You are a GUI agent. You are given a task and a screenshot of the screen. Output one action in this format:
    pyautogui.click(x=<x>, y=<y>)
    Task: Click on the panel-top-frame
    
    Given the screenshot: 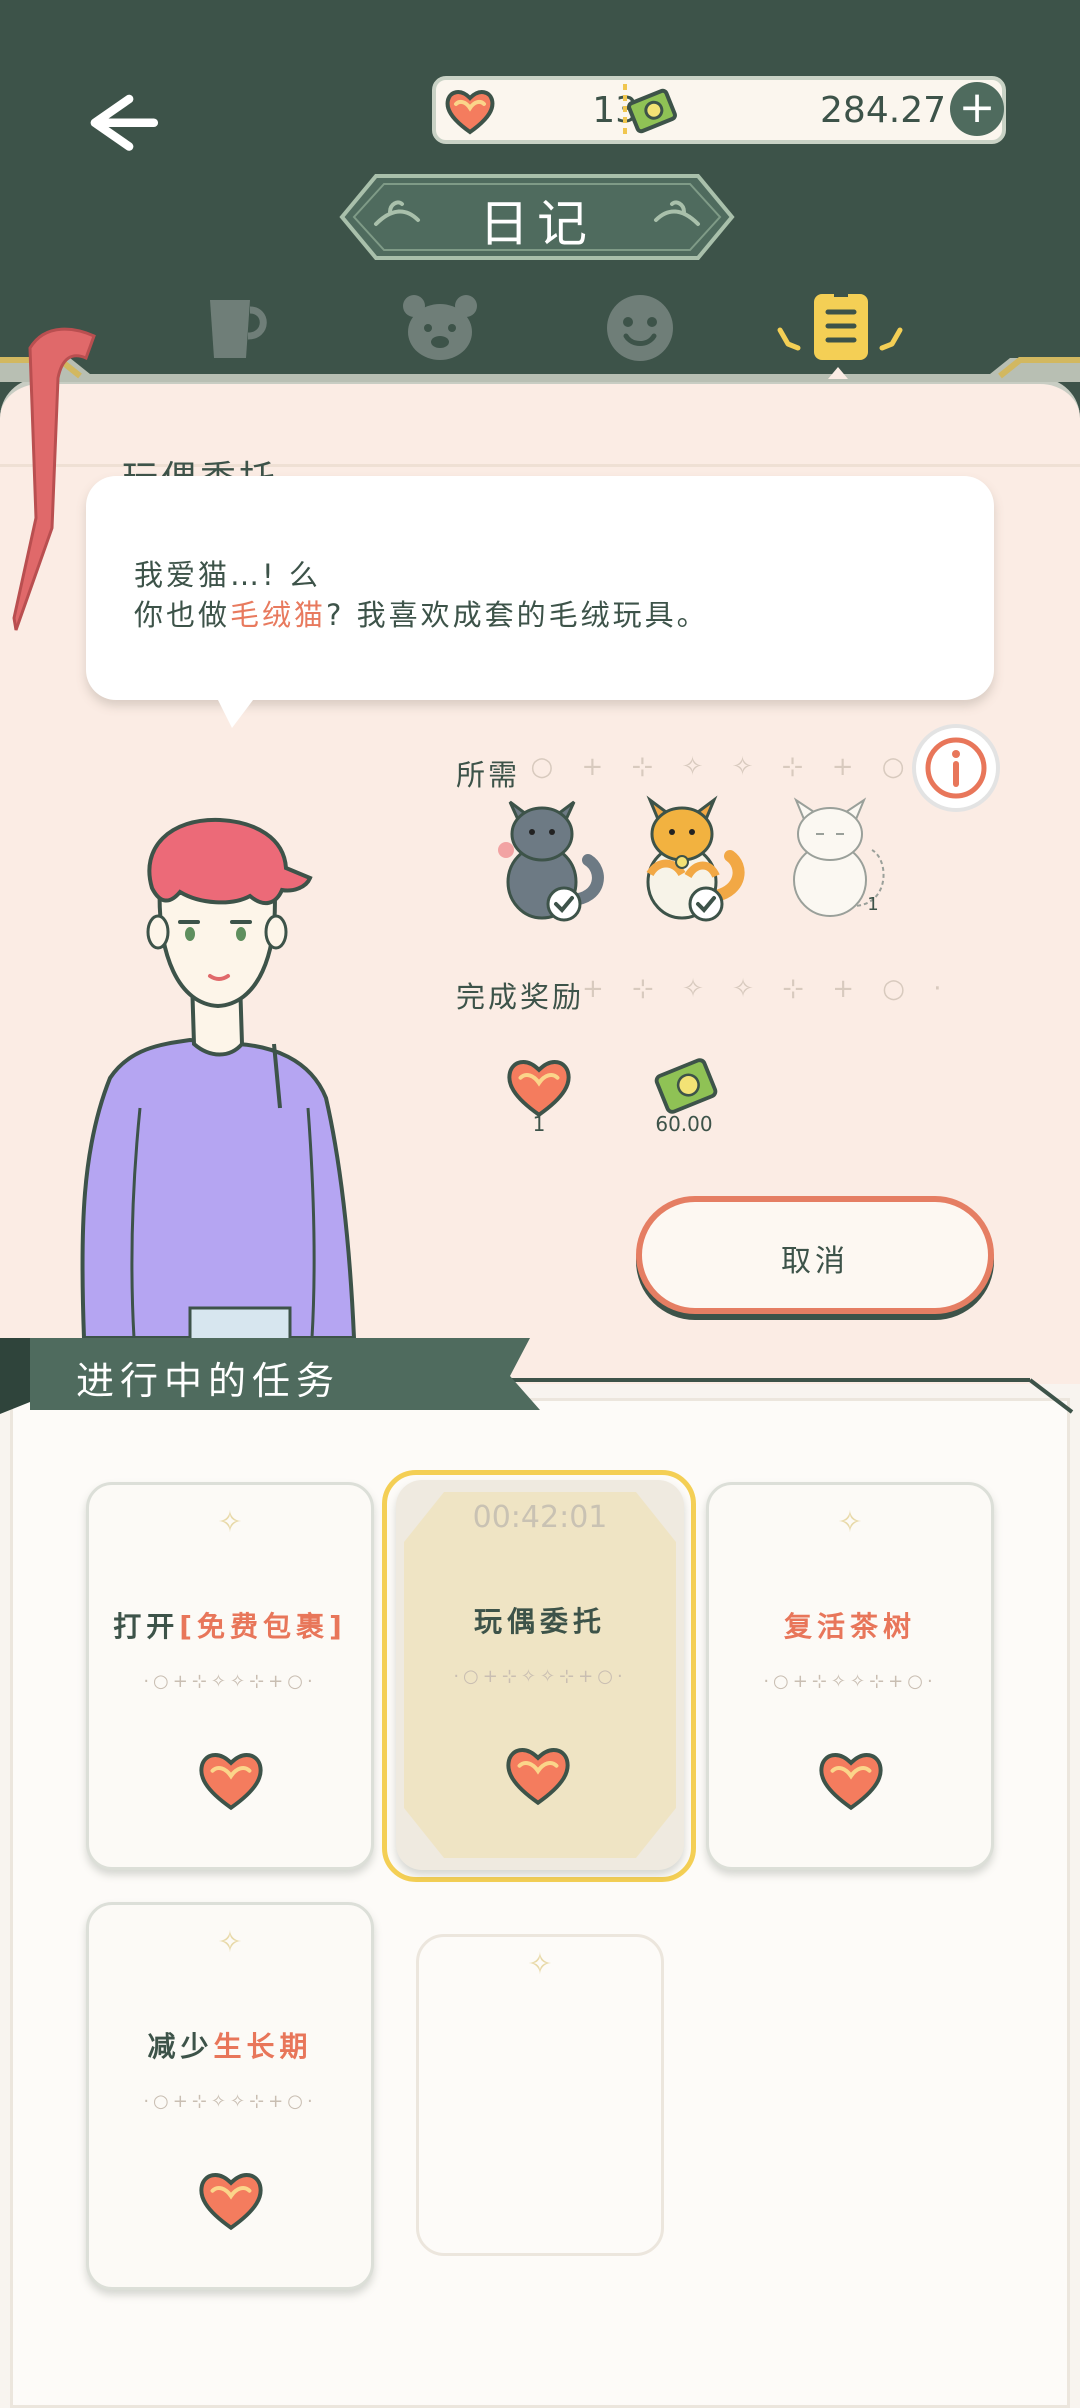 What is the action you would take?
    pyautogui.click(x=540, y=367)
    